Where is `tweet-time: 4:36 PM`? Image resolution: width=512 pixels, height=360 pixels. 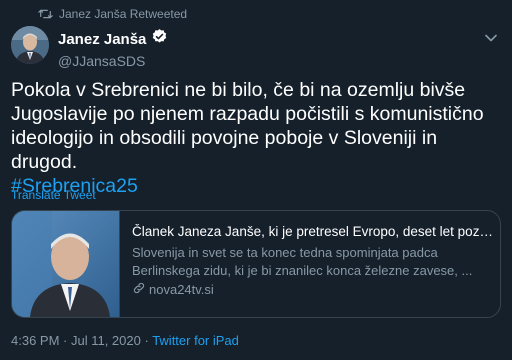 tweet-time: 4:36 PM is located at coordinates (35, 340).